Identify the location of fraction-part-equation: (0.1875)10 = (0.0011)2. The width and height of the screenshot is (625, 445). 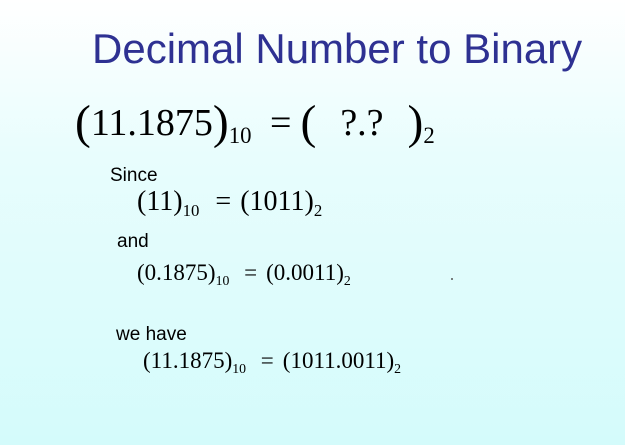
(244, 273).